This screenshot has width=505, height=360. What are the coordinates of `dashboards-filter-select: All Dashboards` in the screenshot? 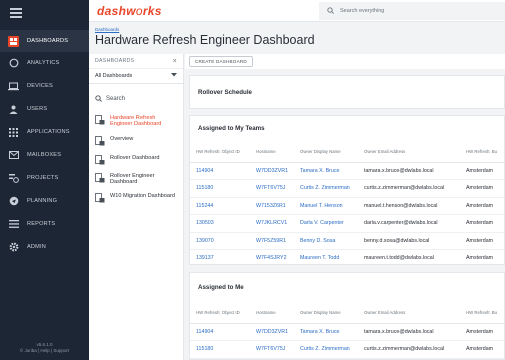 It's located at (136, 76).